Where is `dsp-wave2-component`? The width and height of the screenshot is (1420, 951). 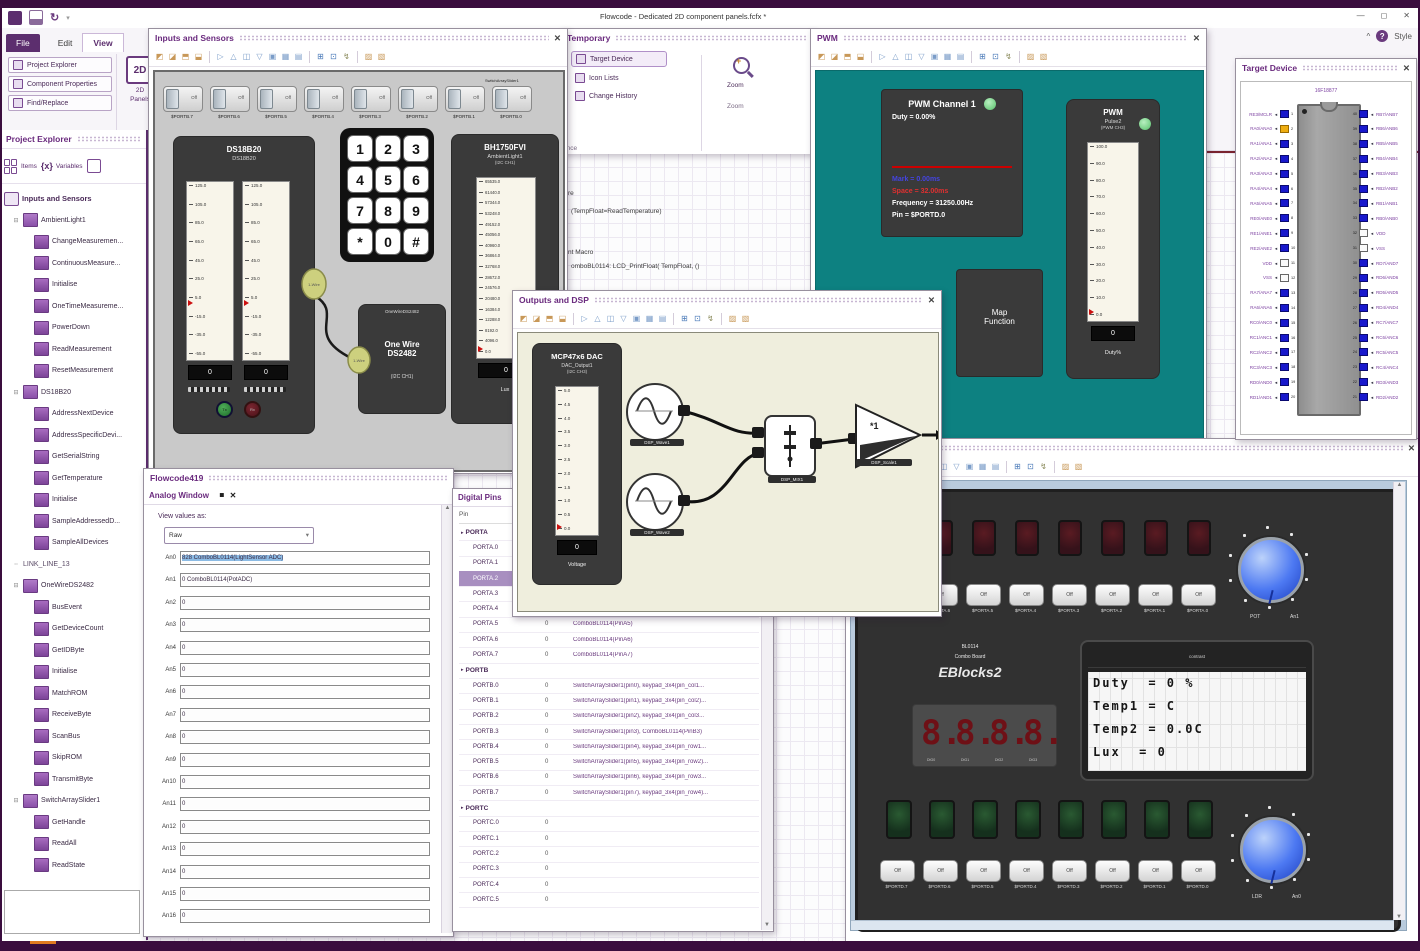 dsp-wave2-component is located at coordinates (655, 502).